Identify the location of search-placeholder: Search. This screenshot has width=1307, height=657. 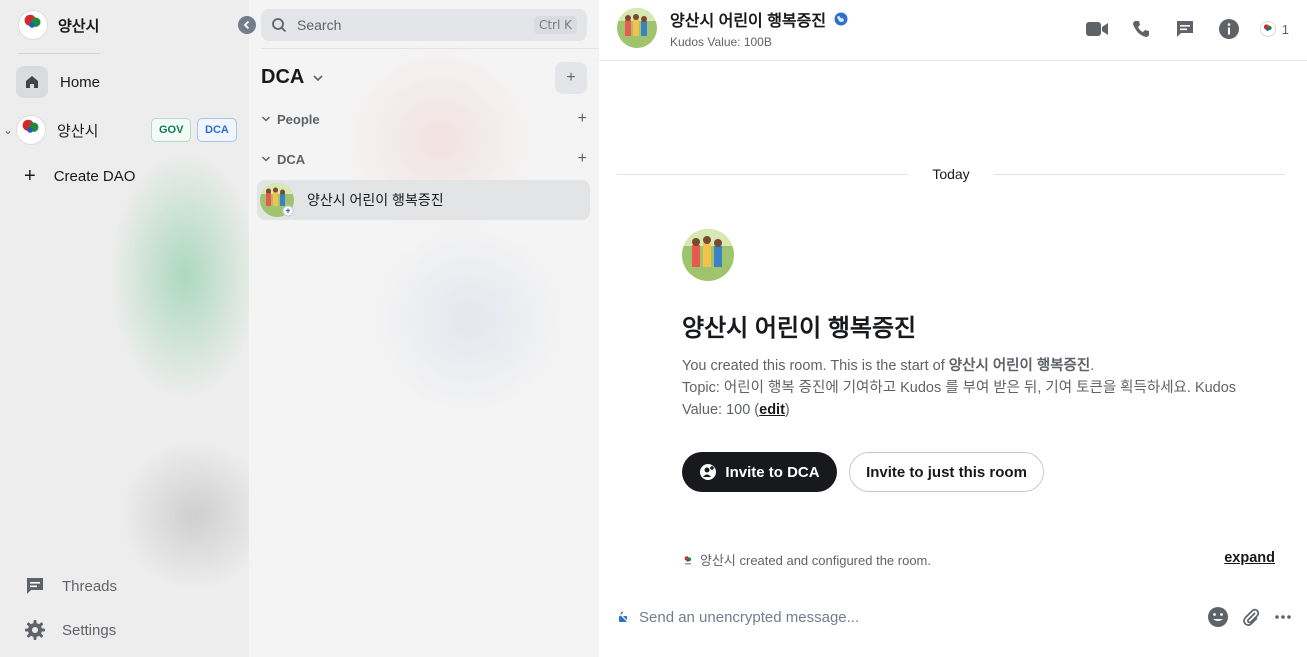
(319, 25).